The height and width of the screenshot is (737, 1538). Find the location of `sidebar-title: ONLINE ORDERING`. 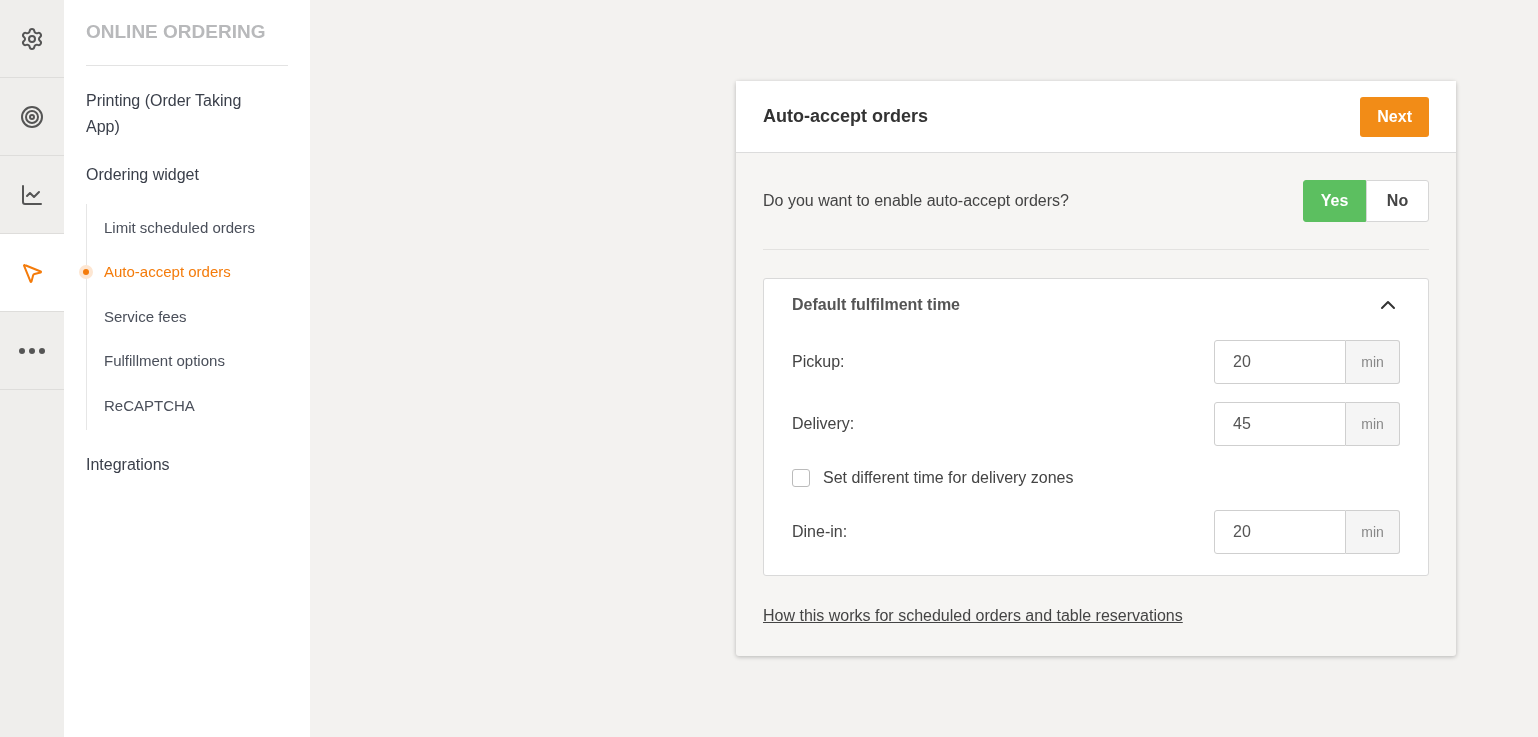

sidebar-title: ONLINE ORDERING is located at coordinates (187, 42).